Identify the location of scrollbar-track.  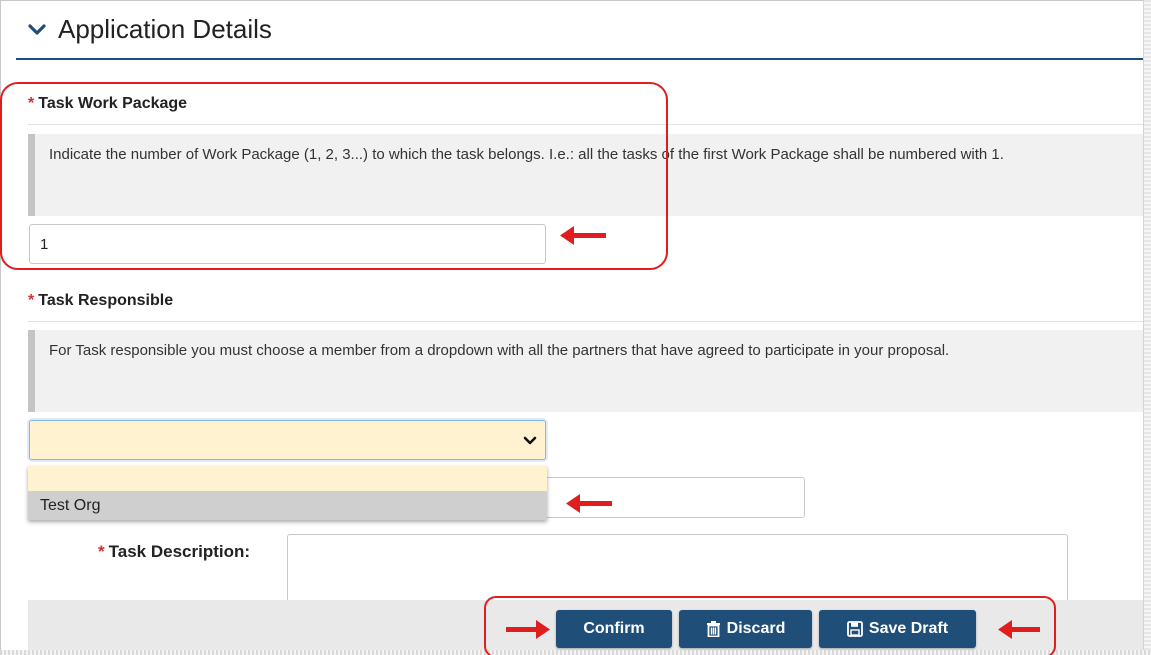
(1147, 327).